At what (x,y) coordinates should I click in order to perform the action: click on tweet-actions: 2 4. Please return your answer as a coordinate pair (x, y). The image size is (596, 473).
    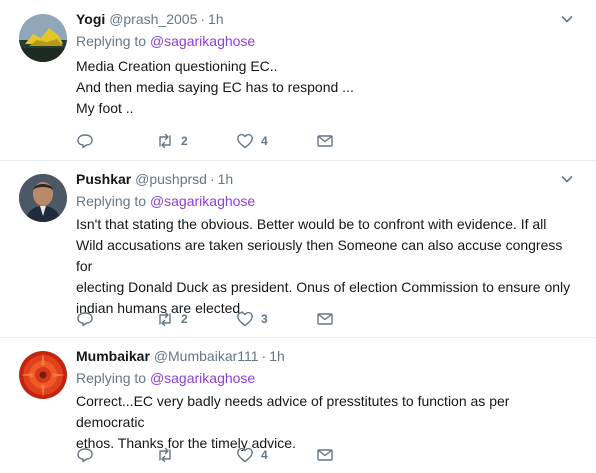
    Looking at the image, I should click on (216, 141).